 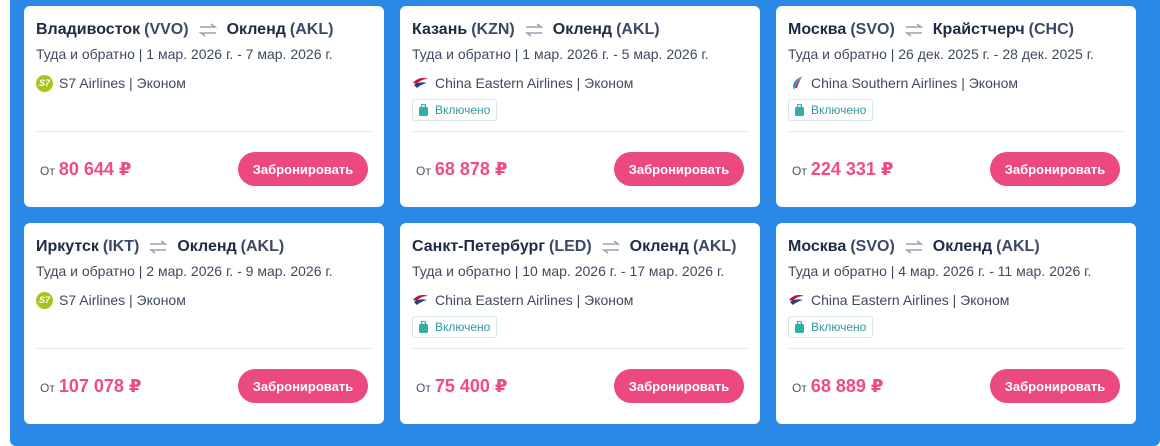 I want to click on route: Казань (KZN) Окленд (AKL), so click(x=580, y=30).